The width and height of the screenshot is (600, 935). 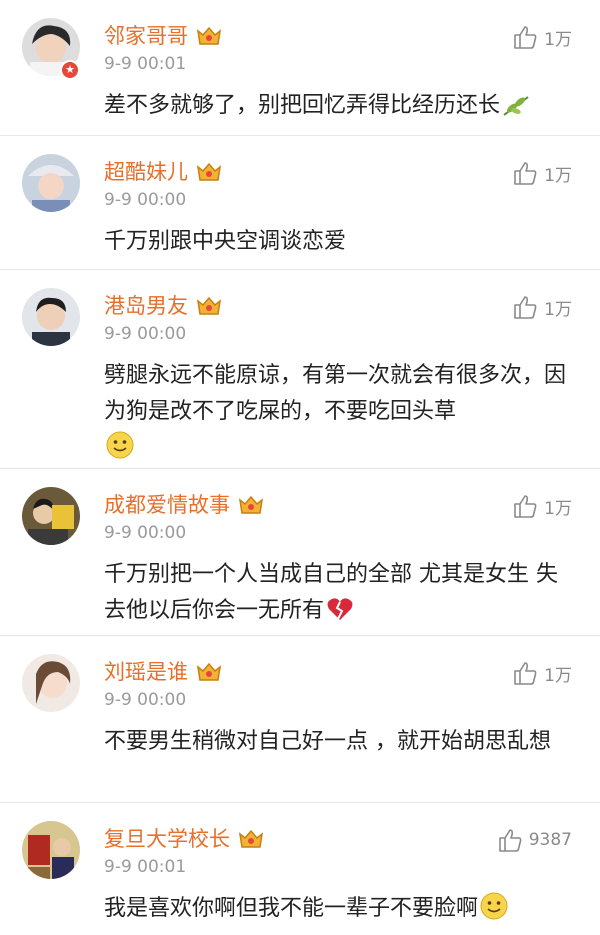 I want to click on comment-header: 成都爱情故事, so click(x=184, y=505).